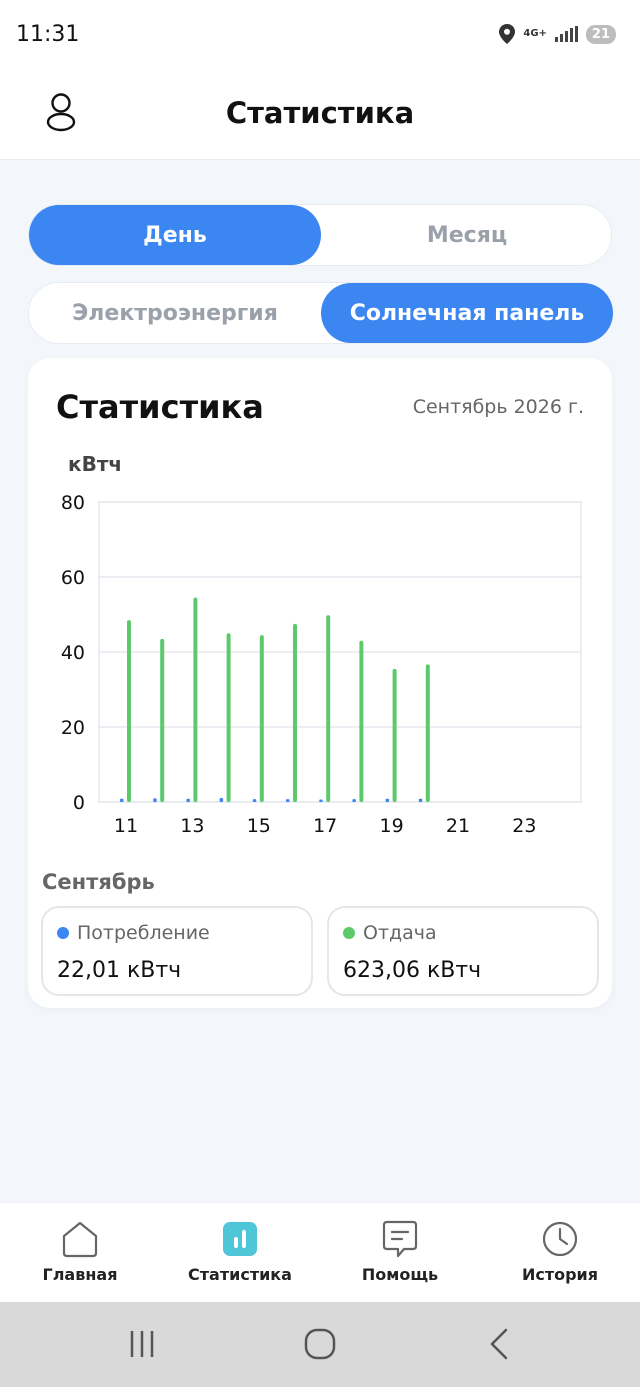  Describe the element at coordinates (126, 826) in the screenshot. I see `x-tick-label: 11` at that location.